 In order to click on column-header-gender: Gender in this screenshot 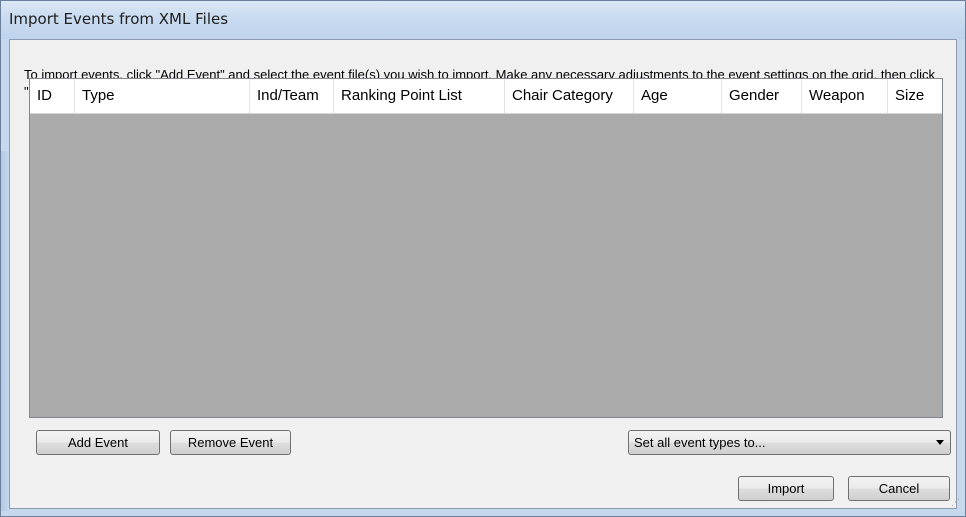, I will do `click(762, 96)`.